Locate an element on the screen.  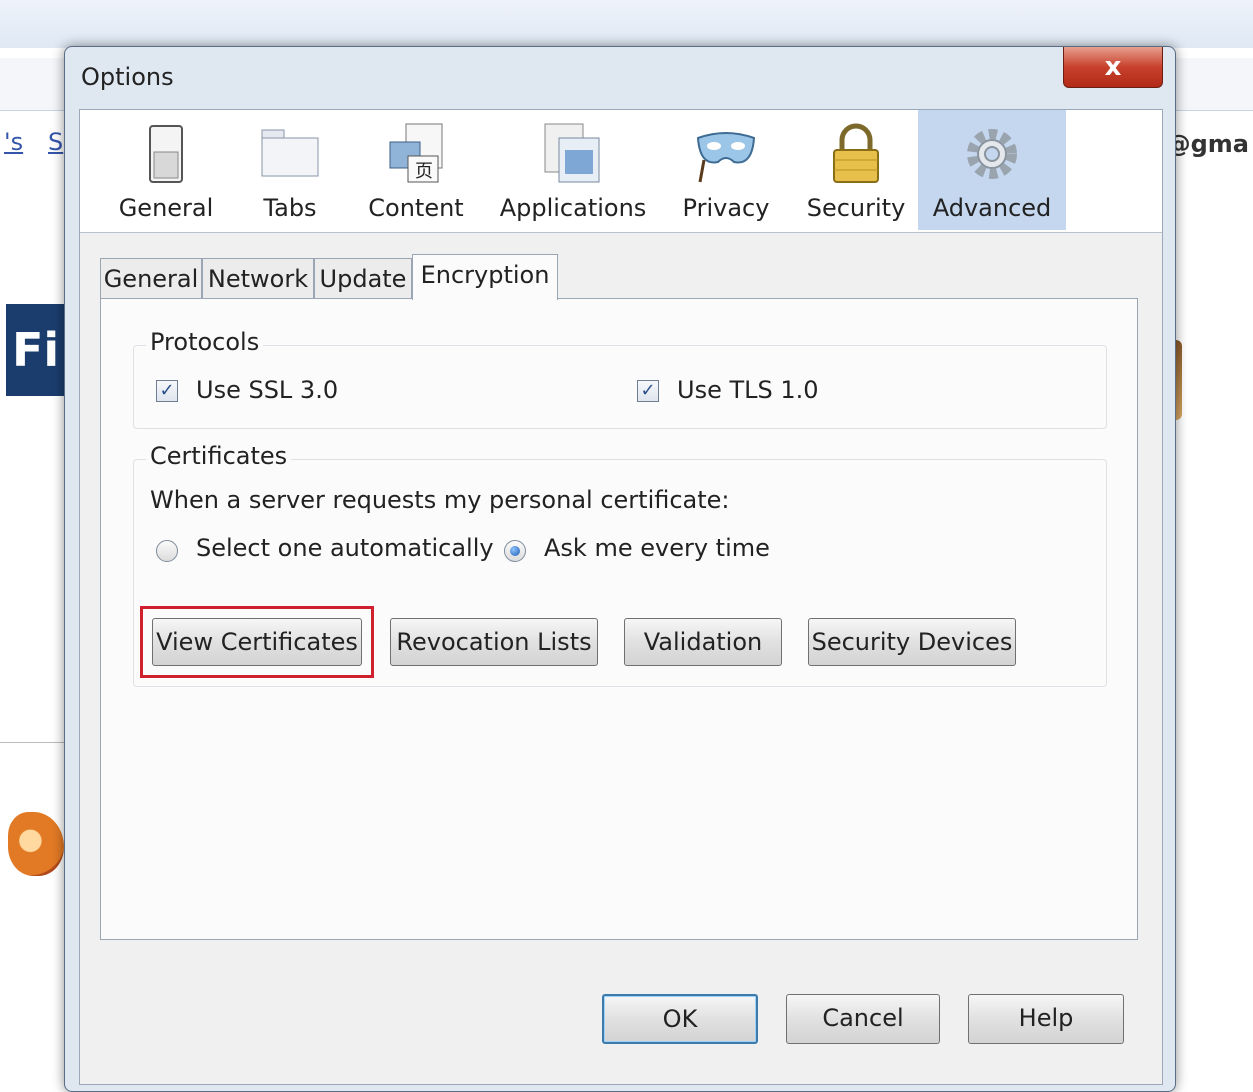
revocation-lists-button: Revocation Lists is located at coordinates (494, 642).